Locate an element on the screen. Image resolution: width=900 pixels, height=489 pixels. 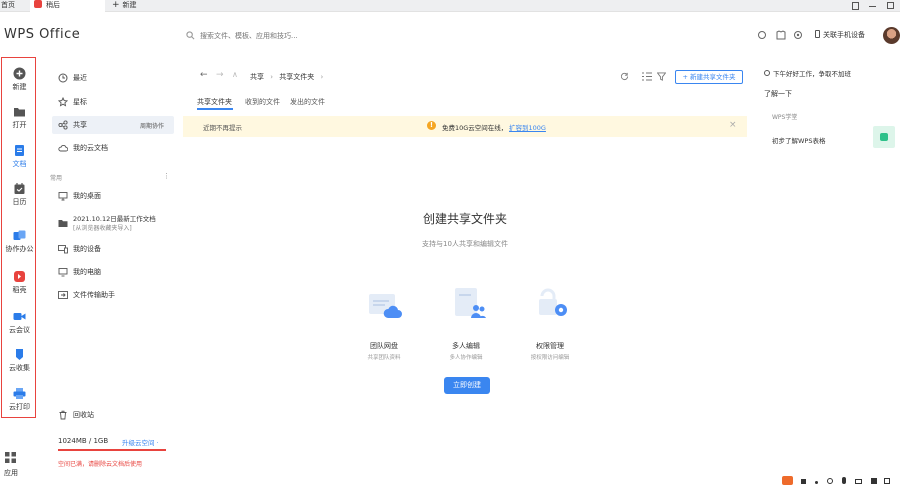
close-icon: × is located at coordinates (733, 125).